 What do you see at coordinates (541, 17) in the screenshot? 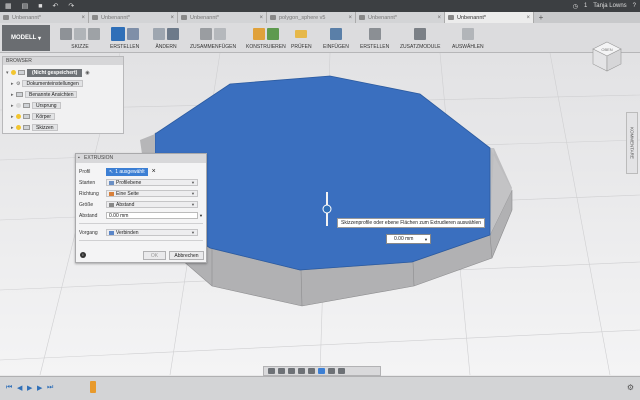
I see `new-tab-button: +` at bounding box center [541, 17].